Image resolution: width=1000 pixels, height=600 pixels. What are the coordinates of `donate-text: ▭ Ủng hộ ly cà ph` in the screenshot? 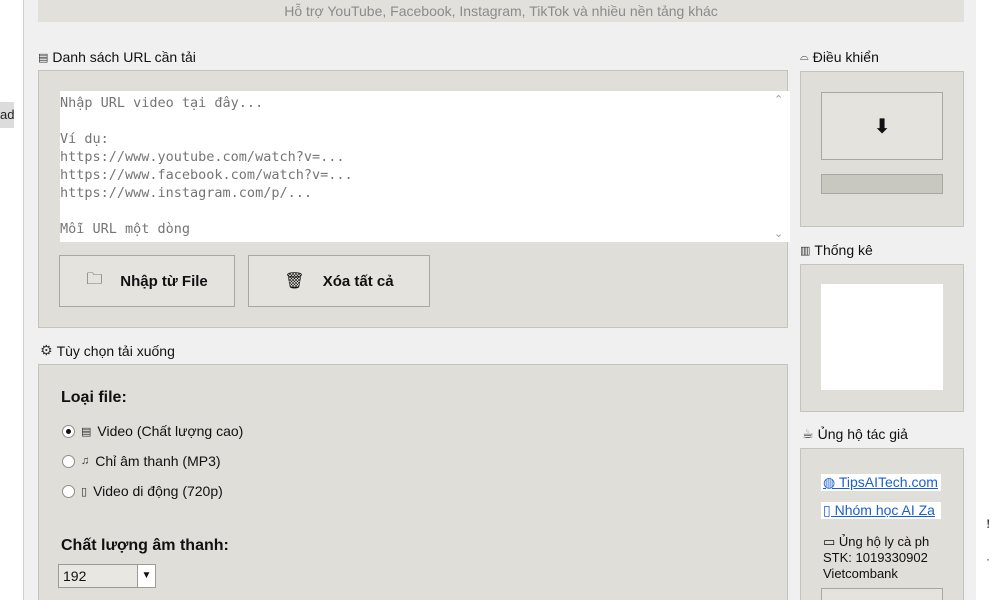 It's located at (876, 542).